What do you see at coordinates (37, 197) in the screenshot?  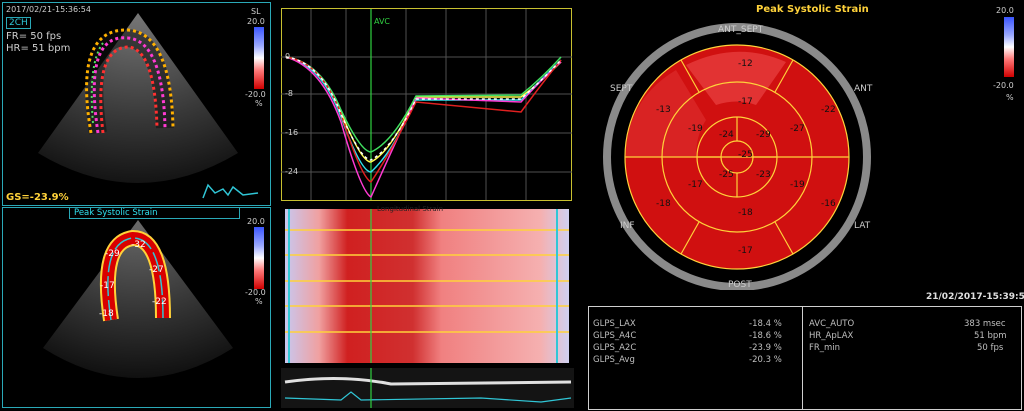 I see `global-strain-value: GS=-23.9%` at bounding box center [37, 197].